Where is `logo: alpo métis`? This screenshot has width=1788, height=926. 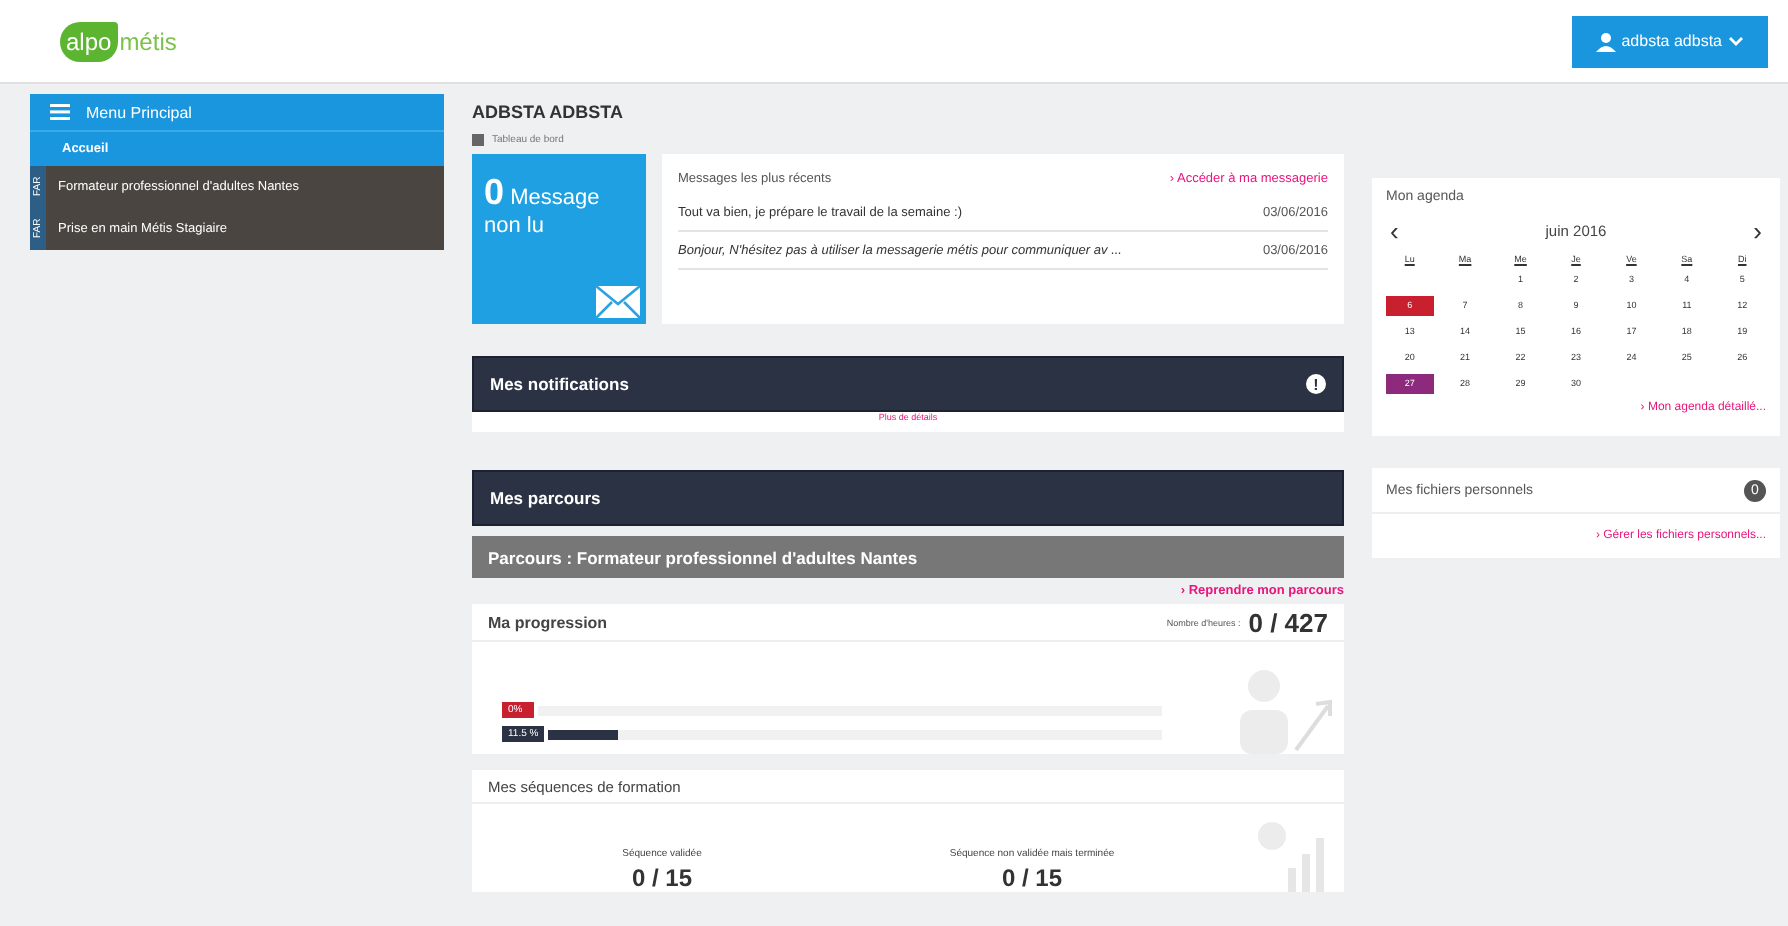
logo: alpo métis is located at coordinates (118, 41).